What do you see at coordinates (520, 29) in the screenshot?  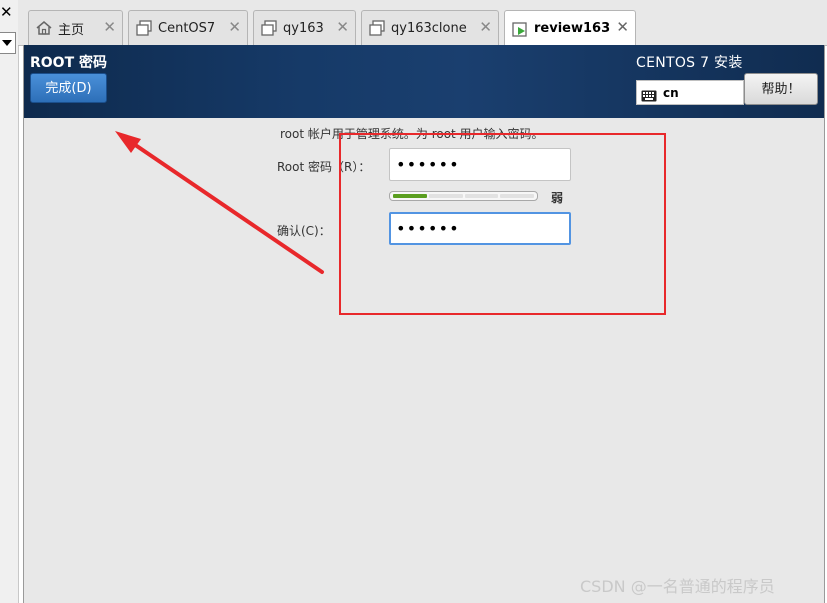 I see `vm-running-icon` at bounding box center [520, 29].